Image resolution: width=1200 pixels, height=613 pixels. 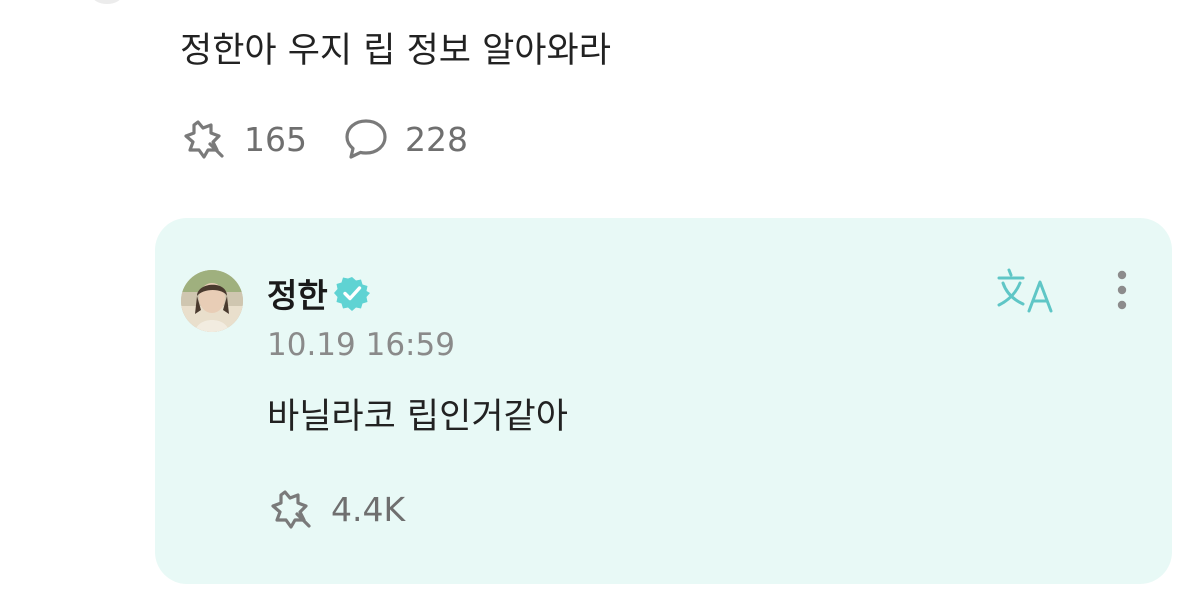 What do you see at coordinates (436, 139) in the screenshot?
I see `post-comment-count: 228` at bounding box center [436, 139].